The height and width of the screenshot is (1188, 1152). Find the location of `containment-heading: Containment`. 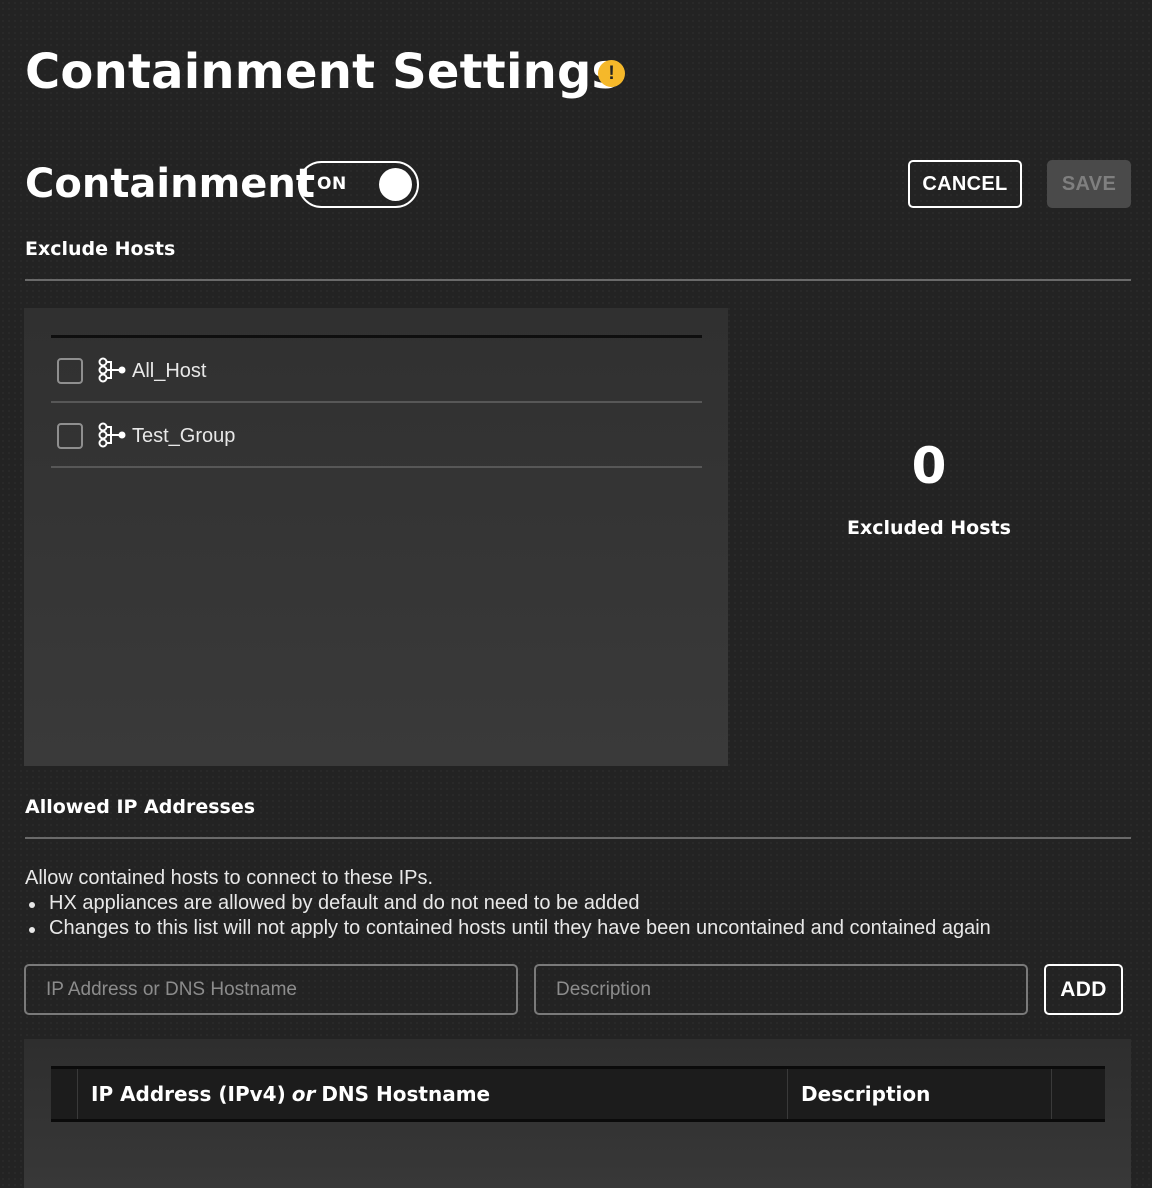

containment-heading: Containment is located at coordinates (170, 184).